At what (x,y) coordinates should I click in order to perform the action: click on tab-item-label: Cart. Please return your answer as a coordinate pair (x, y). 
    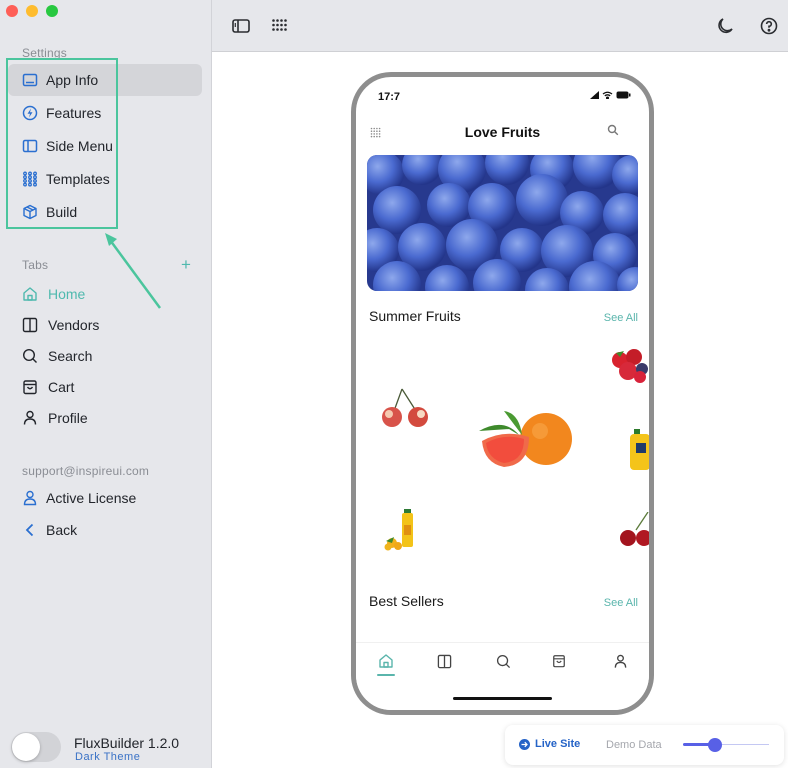
    Looking at the image, I should click on (61, 387).